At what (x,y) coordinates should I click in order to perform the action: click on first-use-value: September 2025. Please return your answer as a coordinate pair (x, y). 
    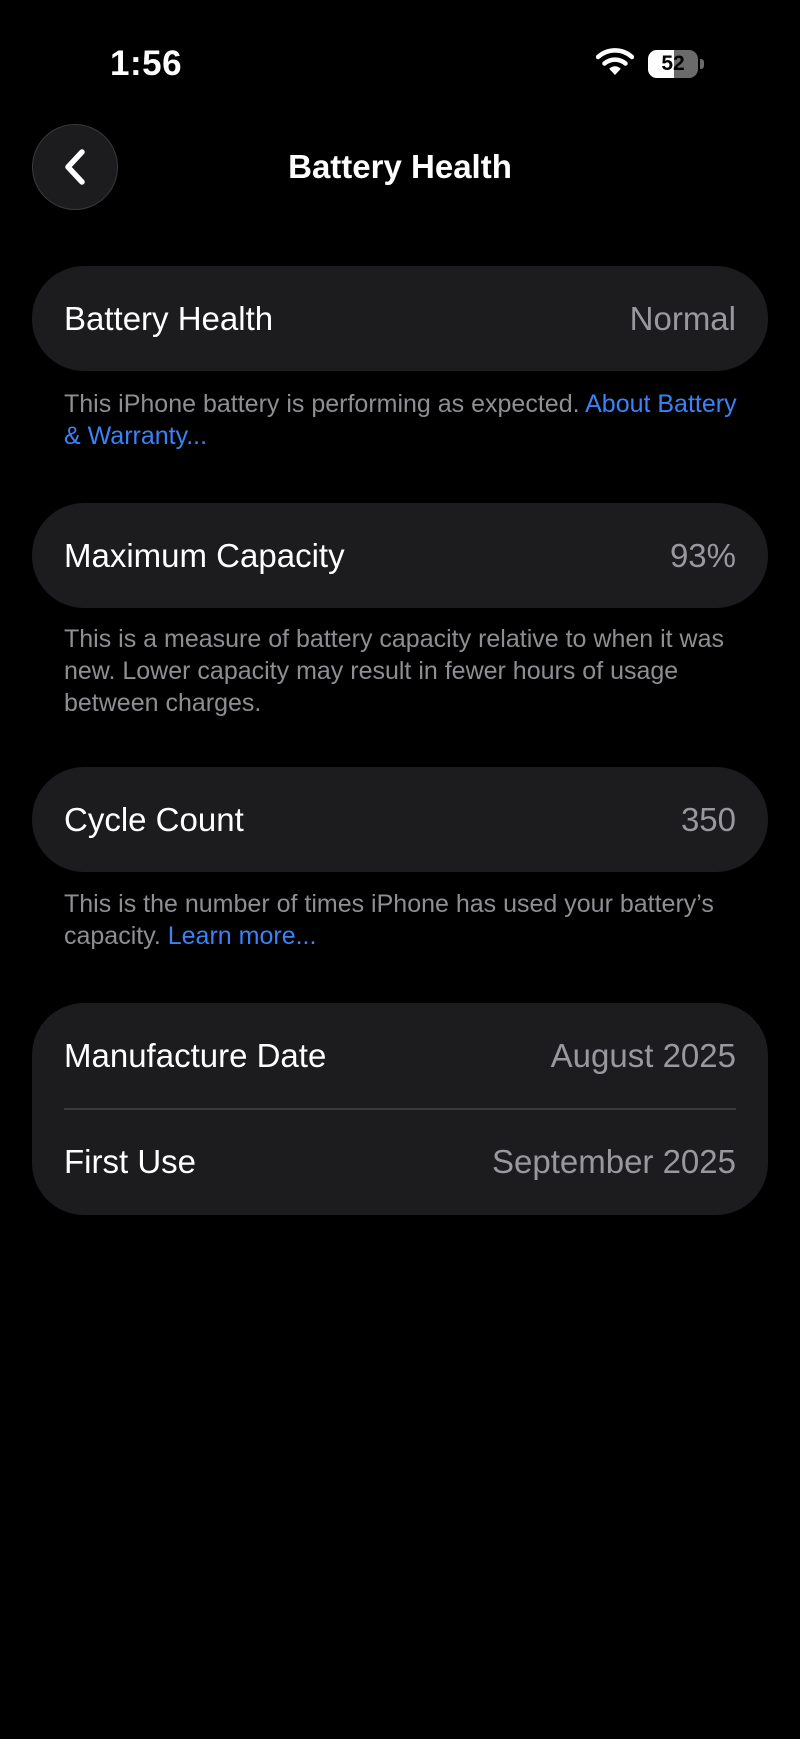
    Looking at the image, I should click on (613, 1161).